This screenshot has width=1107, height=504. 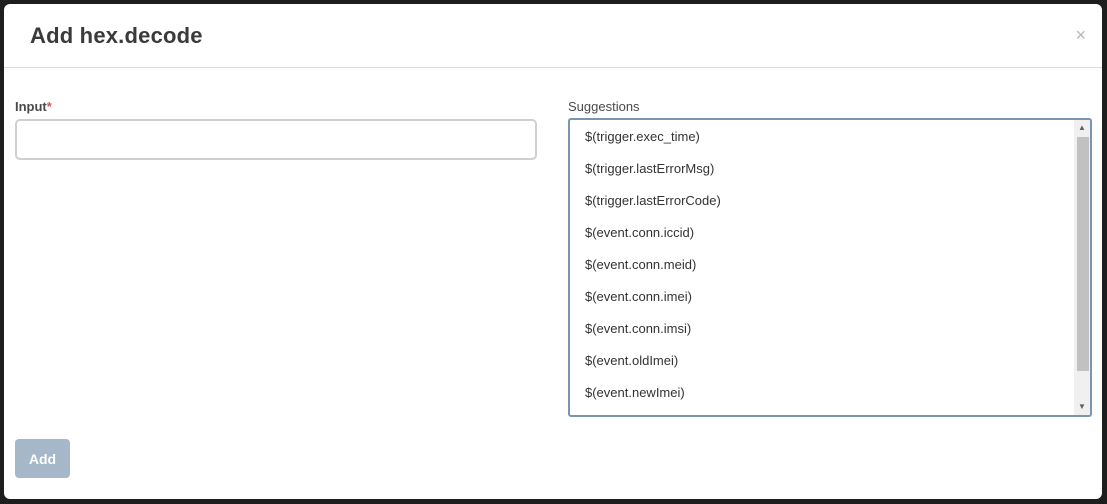 I want to click on suggestion-option: $(event.oldImei), so click(x=822, y=360).